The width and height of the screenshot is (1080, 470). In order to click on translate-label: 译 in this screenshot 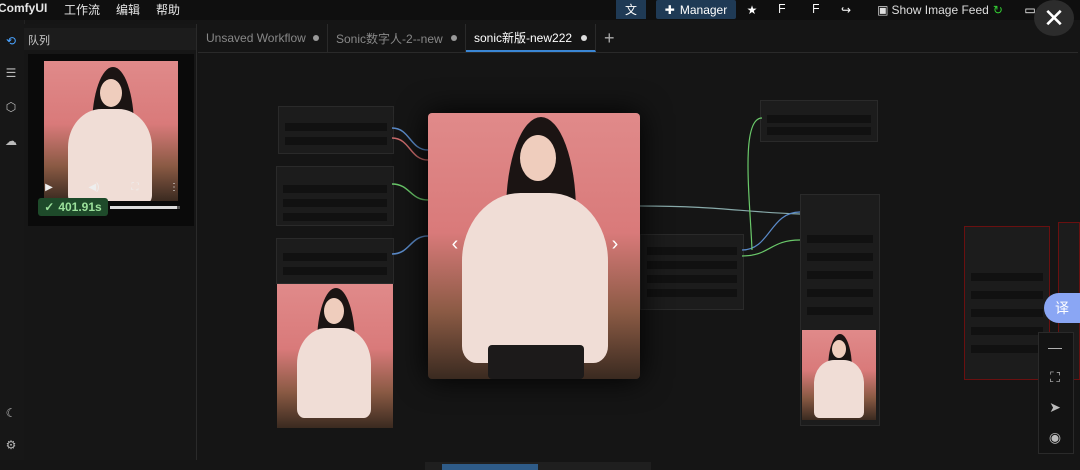, I will do `click(1062, 308)`.